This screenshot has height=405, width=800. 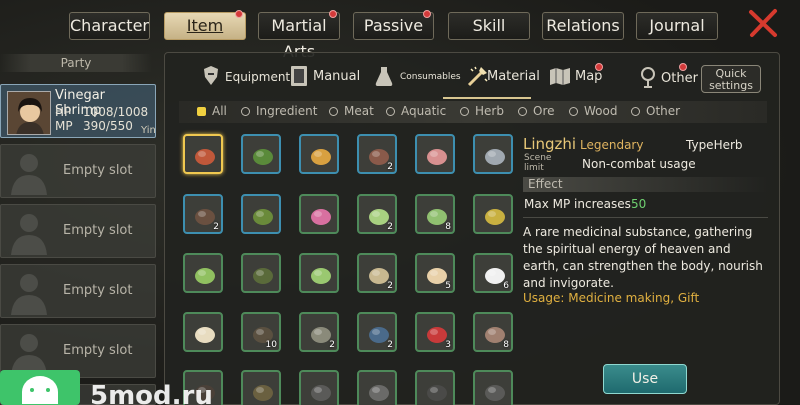 What do you see at coordinates (263, 157) in the screenshot?
I see `leaf-bundle-icon` at bounding box center [263, 157].